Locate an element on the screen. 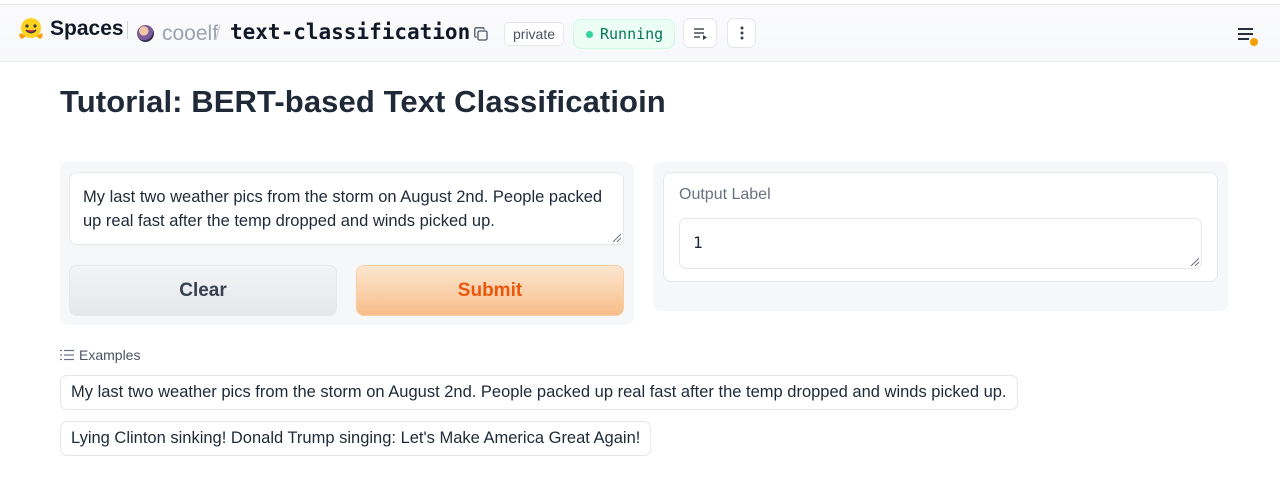 The height and width of the screenshot is (486, 1280). list-icon is located at coordinates (67, 355).